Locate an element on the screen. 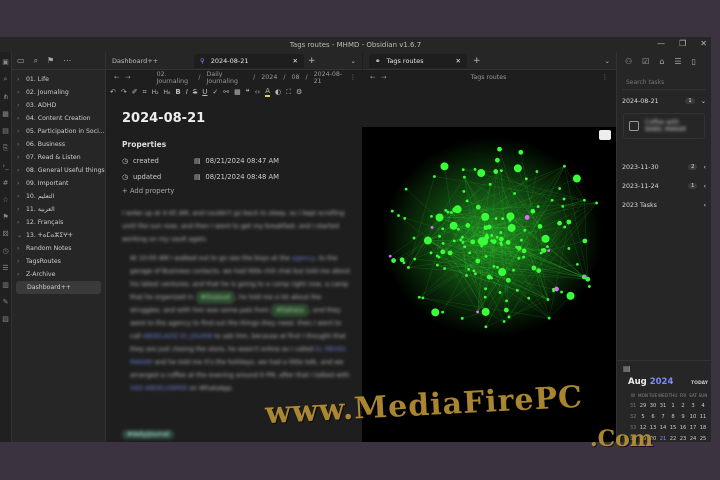  tree-item: › 08. General Useful things is located at coordinates (58, 170).